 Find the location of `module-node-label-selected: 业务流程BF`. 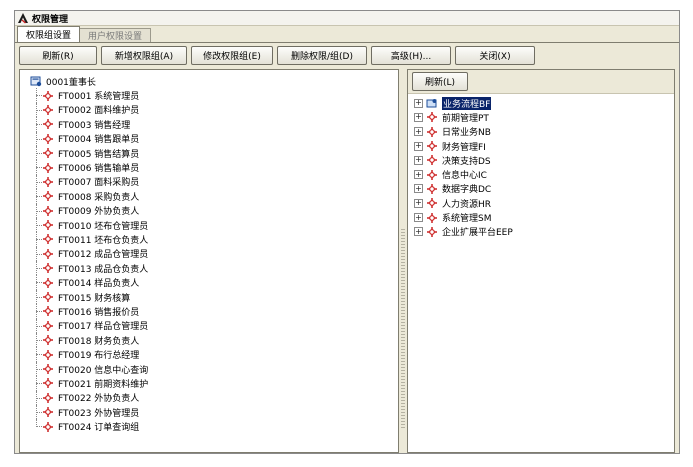

module-node-label-selected: 业务流程BF is located at coordinates (467, 103).